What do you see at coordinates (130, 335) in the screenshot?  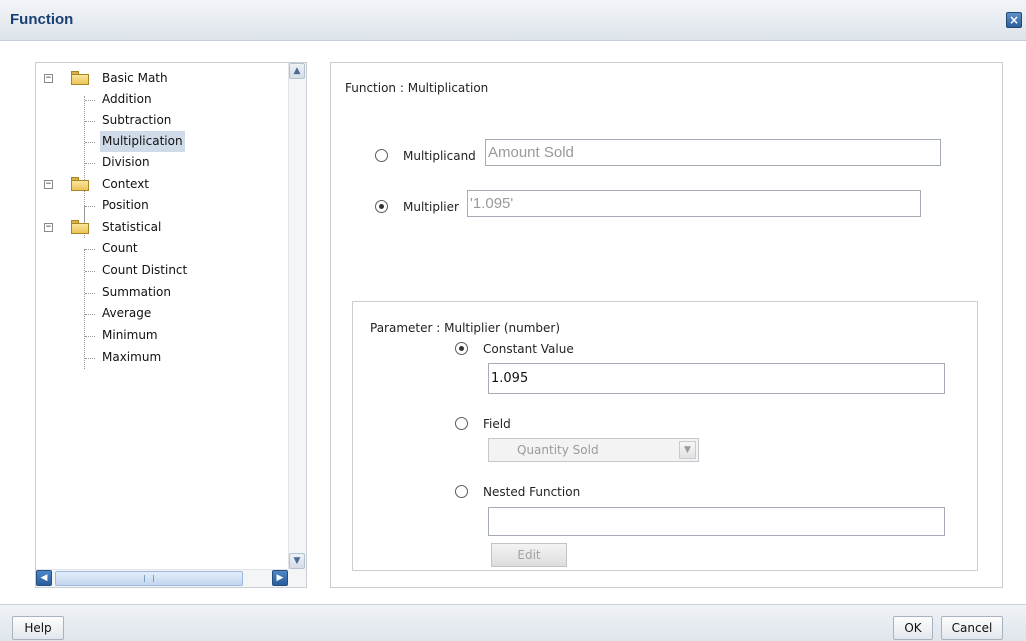 I see `tree-item-label: Minimum` at bounding box center [130, 335].